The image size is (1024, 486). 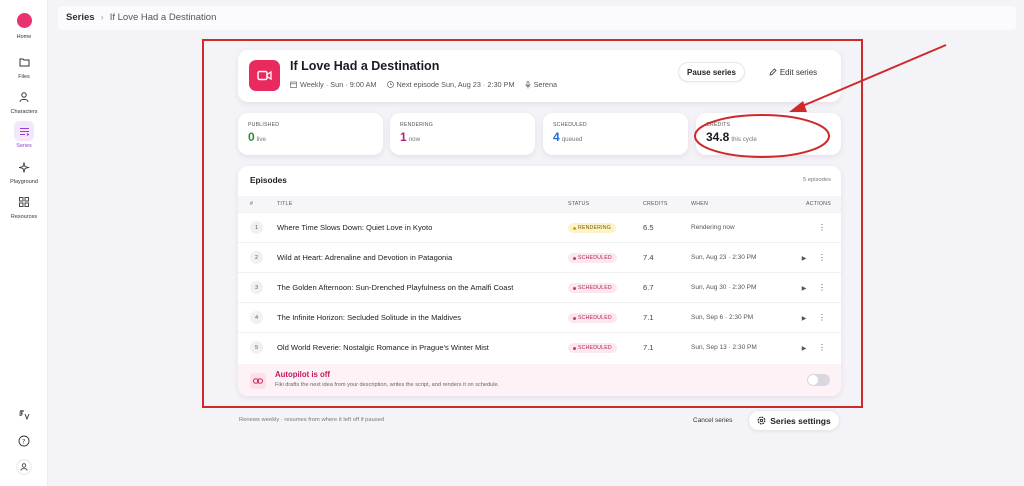 I want to click on episode-when: Rendering now, so click(x=713, y=227).